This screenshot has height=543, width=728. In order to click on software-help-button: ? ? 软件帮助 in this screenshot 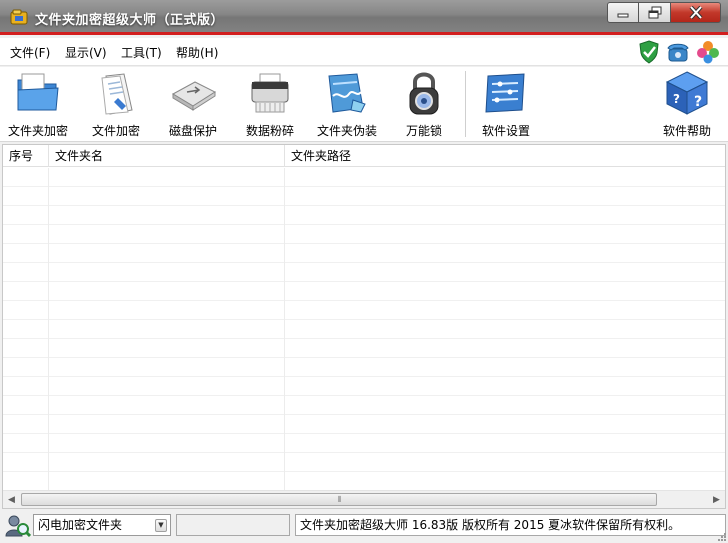, I will do `click(687, 104)`.